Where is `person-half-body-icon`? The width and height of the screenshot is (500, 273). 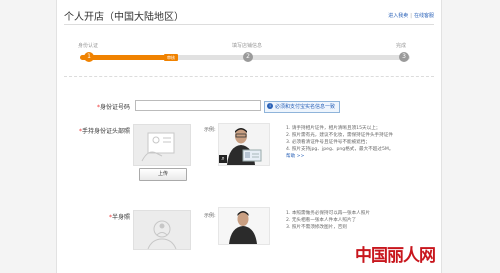
person-half-body-icon is located at coordinates (244, 226).